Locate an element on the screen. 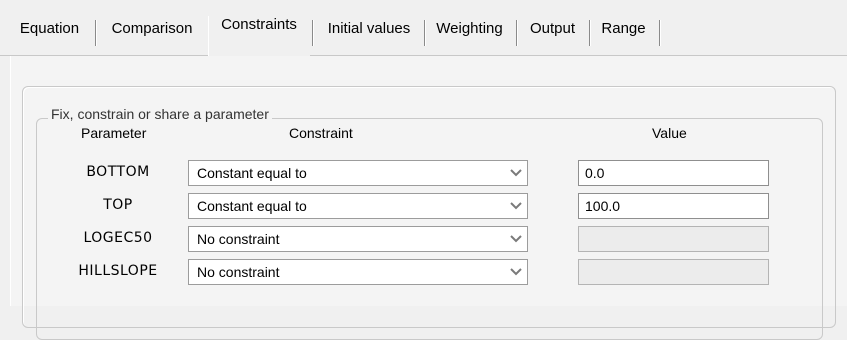  constraint-dropdown-hillslope: No constraint is located at coordinates (358, 272).